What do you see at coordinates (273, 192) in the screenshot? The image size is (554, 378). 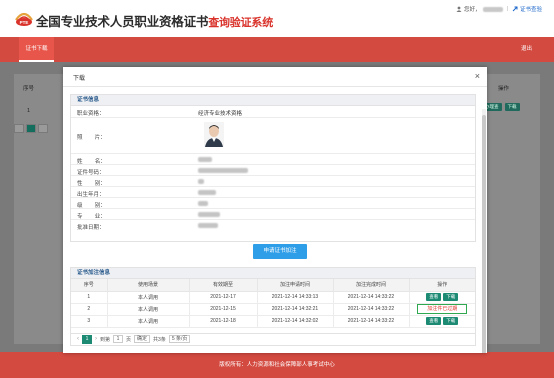 I see `field-birth: 出生年月：` at bounding box center [273, 192].